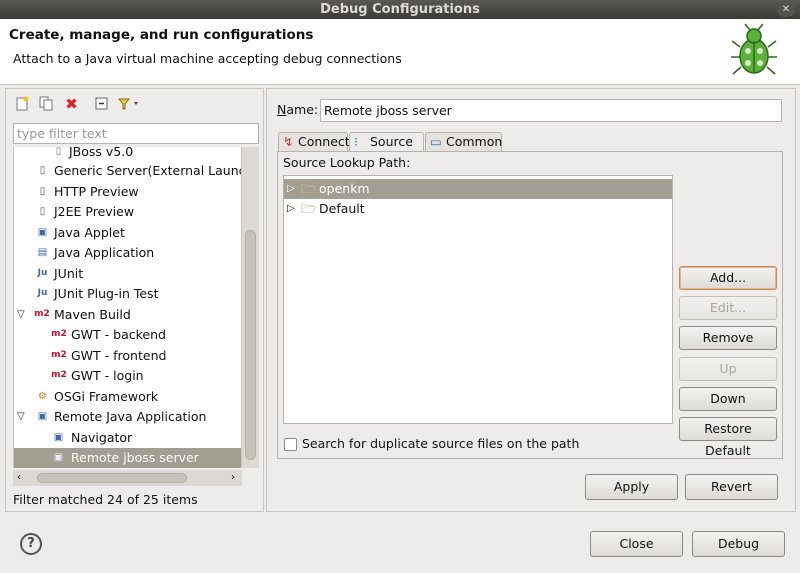 This screenshot has height=573, width=800. What do you see at coordinates (288, 141) in the screenshot?
I see `connect-icon: ↯` at bounding box center [288, 141].